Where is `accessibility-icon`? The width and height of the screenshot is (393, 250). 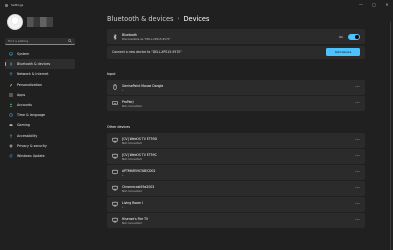
accessibility-icon is located at coordinates (11, 135).